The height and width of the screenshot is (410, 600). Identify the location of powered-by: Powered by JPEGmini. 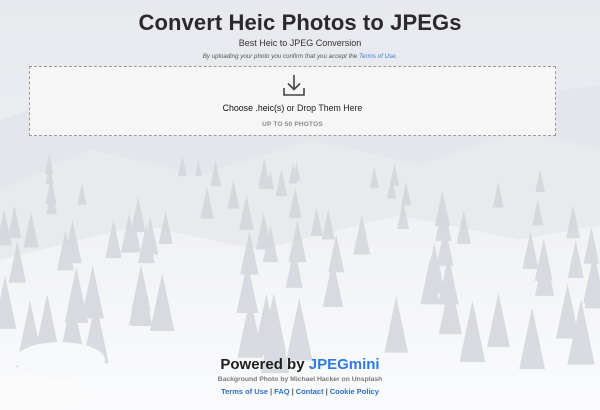
(300, 364).